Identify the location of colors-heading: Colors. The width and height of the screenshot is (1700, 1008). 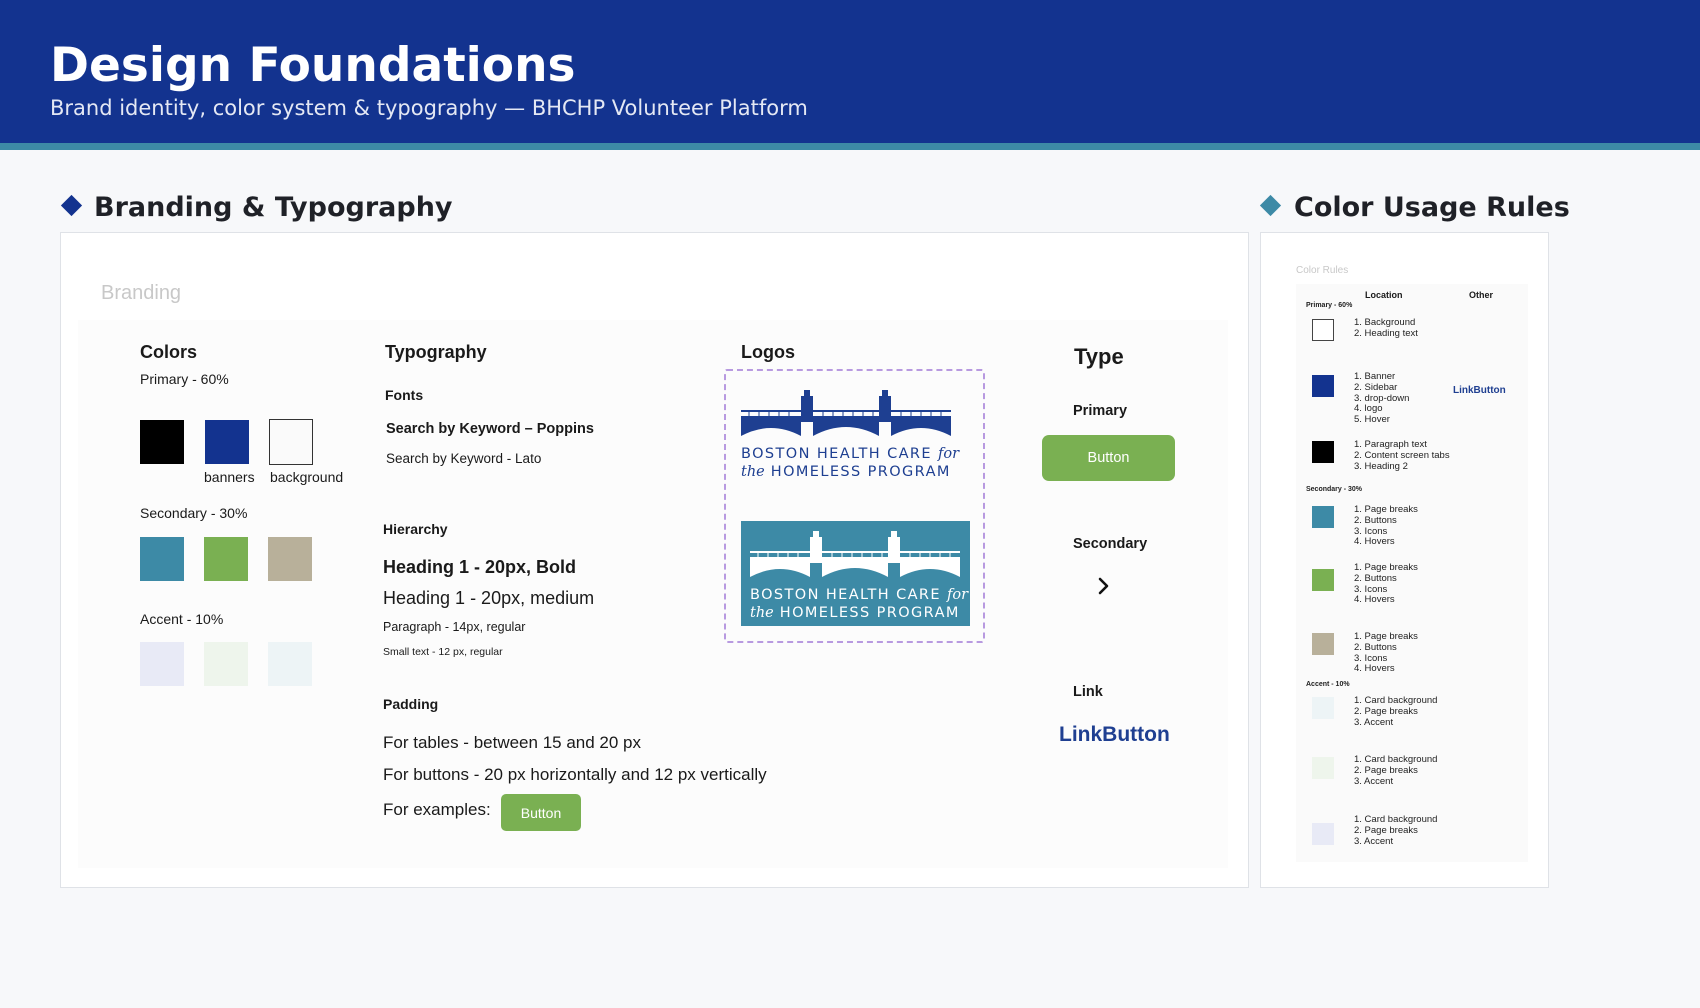
(169, 352).